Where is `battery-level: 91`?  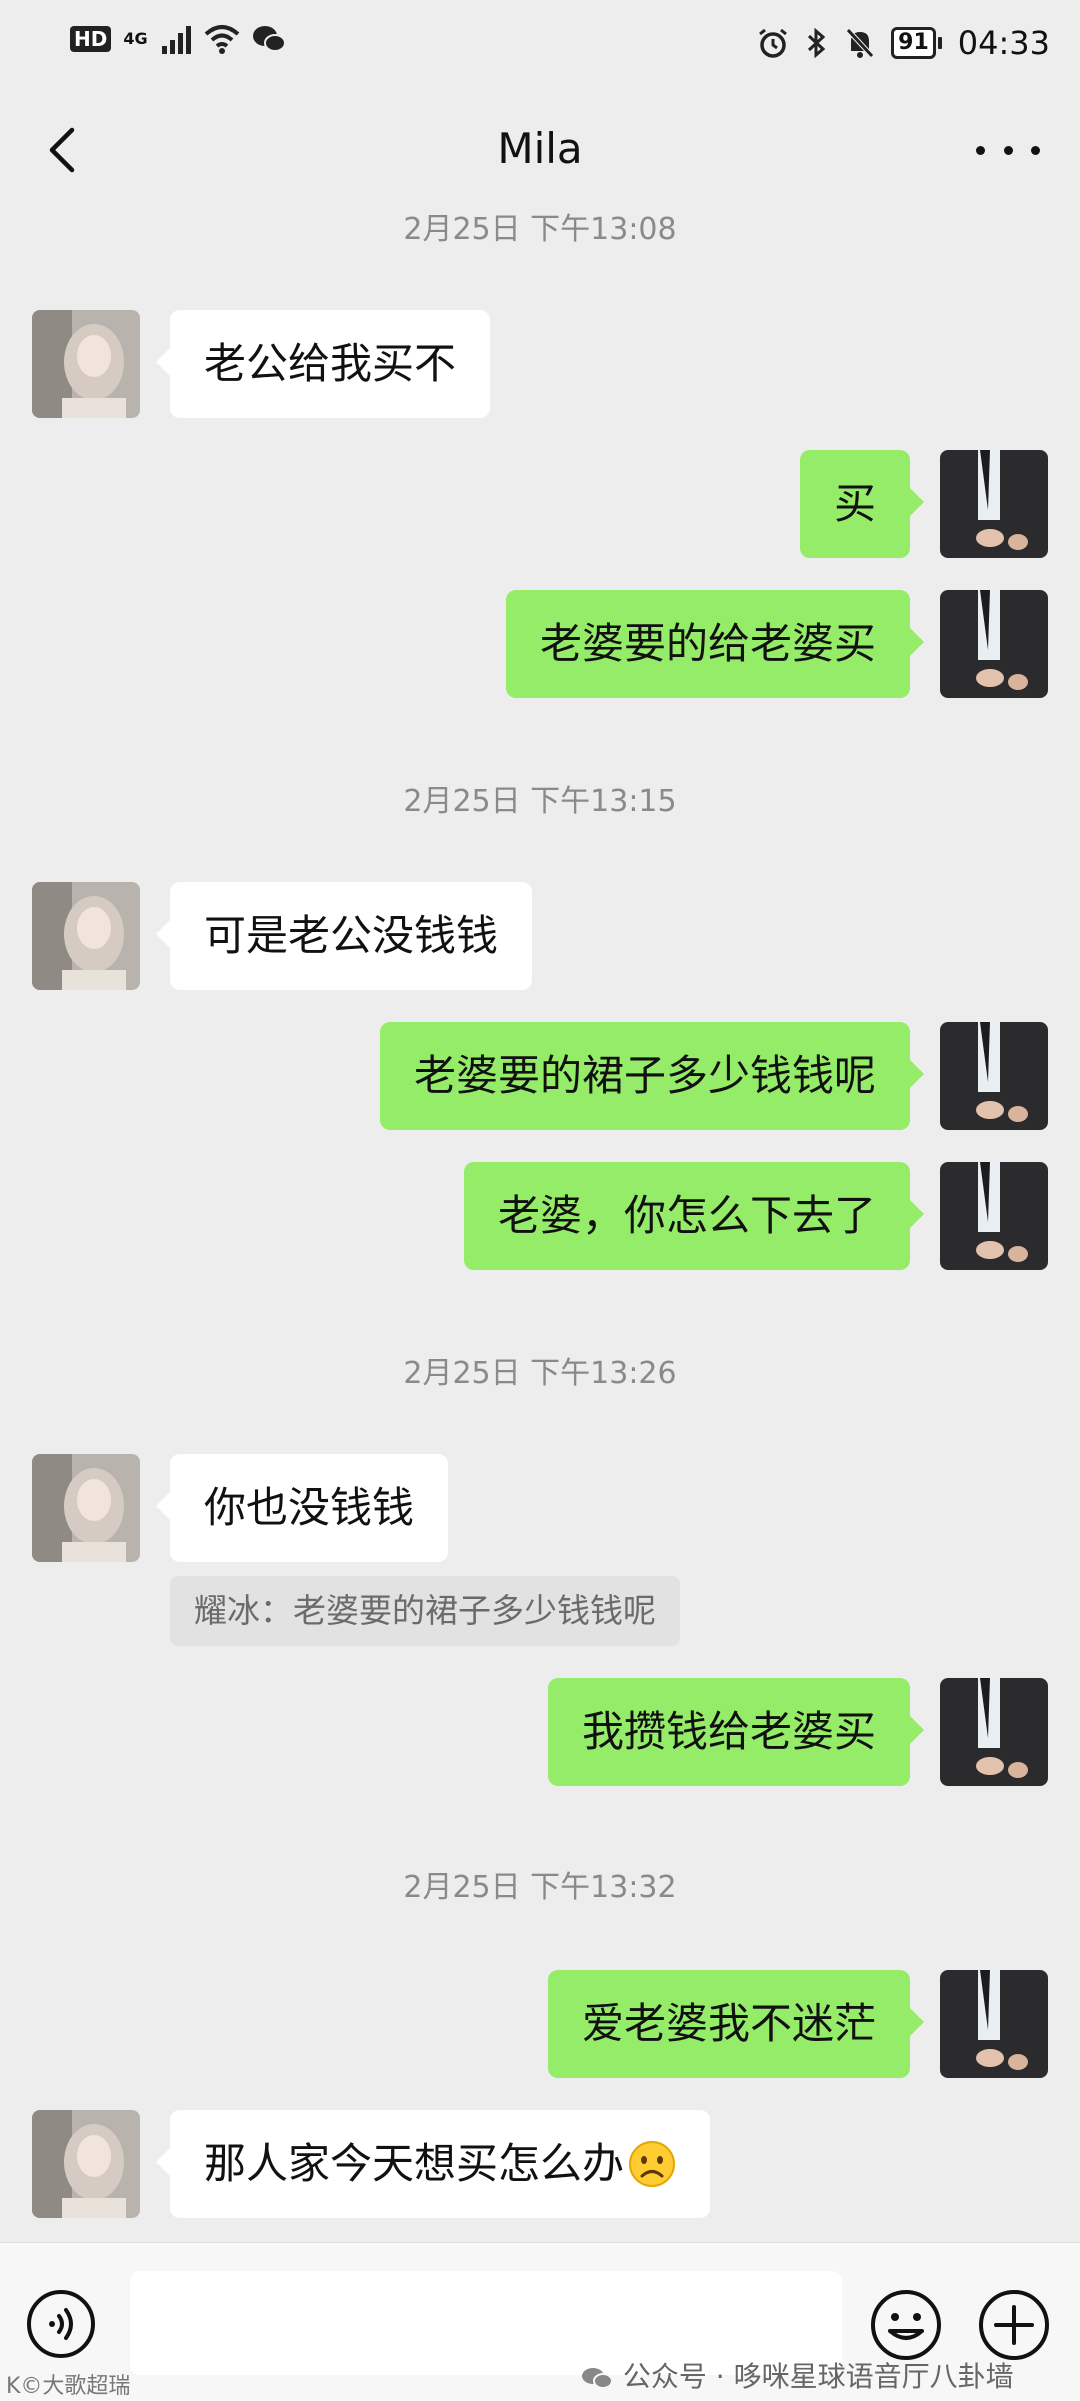 battery-level: 91 is located at coordinates (913, 43).